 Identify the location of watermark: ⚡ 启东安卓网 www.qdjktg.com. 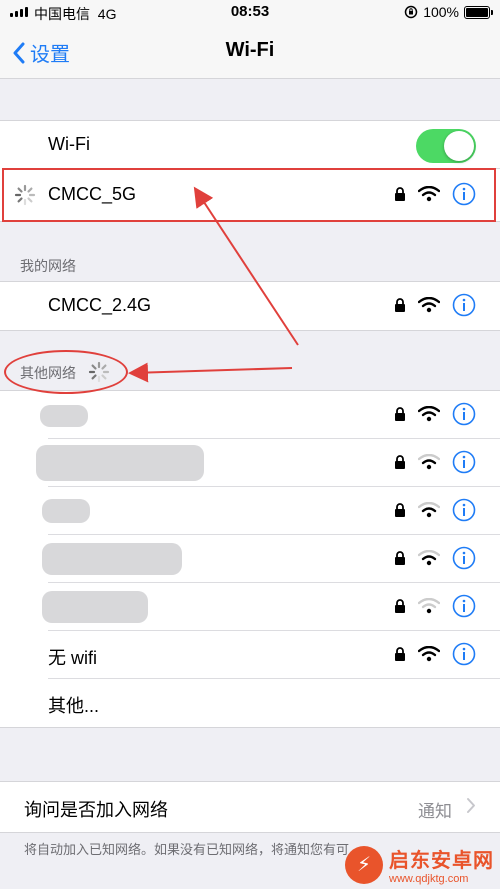
(419, 864).